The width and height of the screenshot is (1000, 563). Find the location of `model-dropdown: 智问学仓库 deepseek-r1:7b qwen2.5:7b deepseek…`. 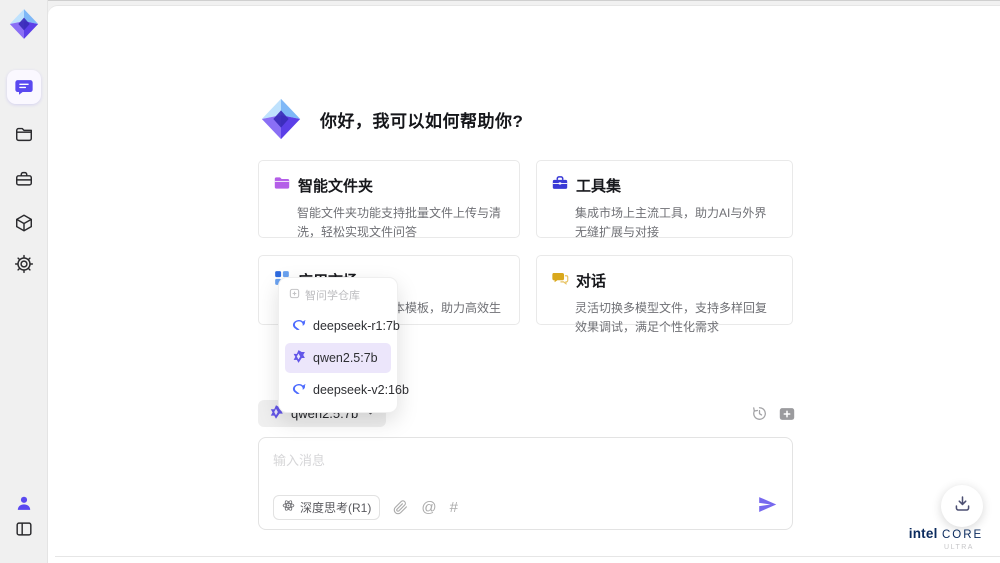

model-dropdown: 智问学仓库 deepseek-r1:7b qwen2.5:7b deepseek… is located at coordinates (343, 345).